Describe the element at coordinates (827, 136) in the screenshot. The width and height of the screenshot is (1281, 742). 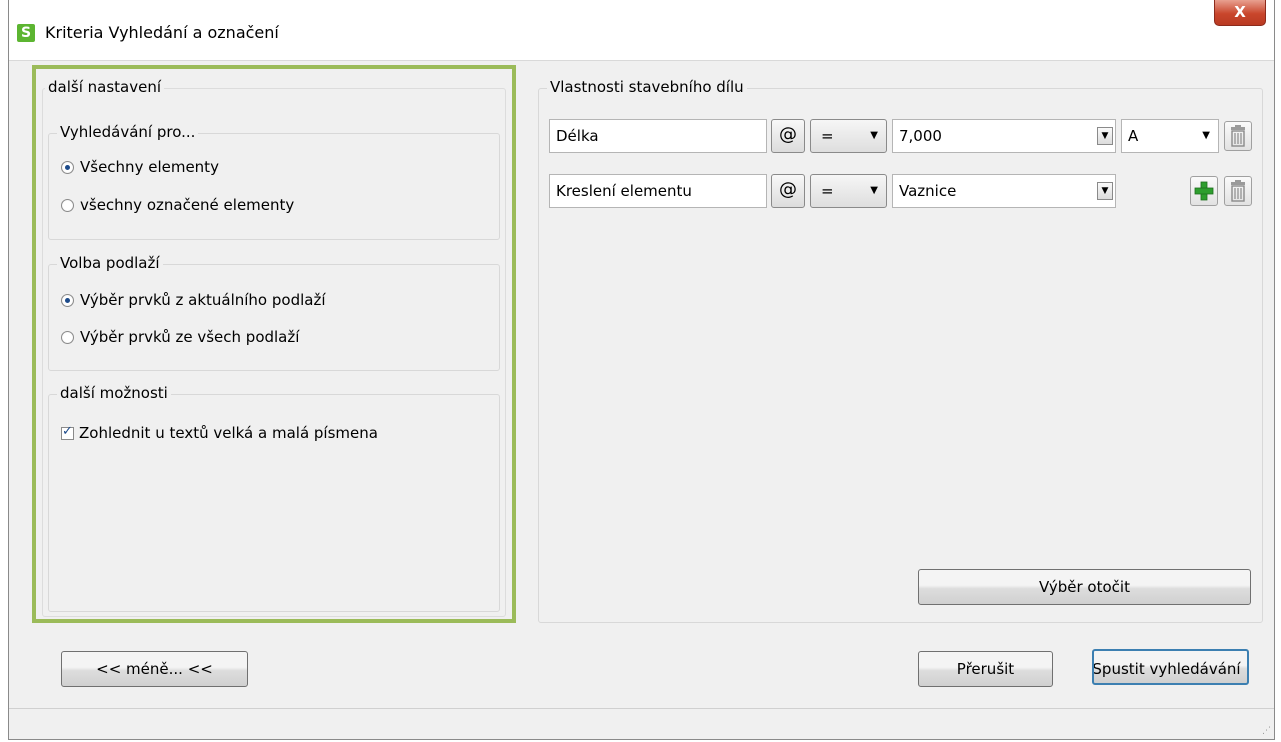
I see `operator-value-1: =` at that location.